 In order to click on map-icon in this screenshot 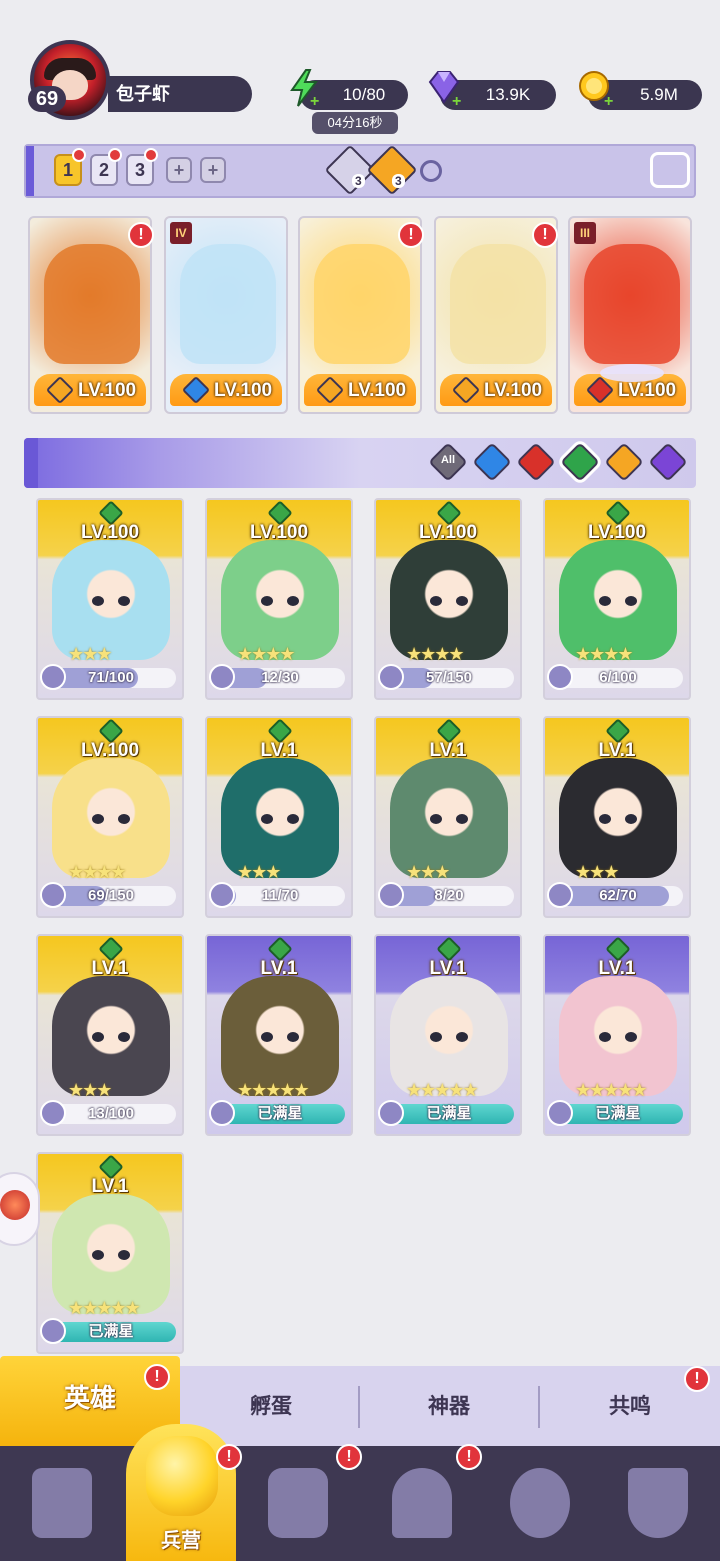, I will do `click(298, 1503)`.